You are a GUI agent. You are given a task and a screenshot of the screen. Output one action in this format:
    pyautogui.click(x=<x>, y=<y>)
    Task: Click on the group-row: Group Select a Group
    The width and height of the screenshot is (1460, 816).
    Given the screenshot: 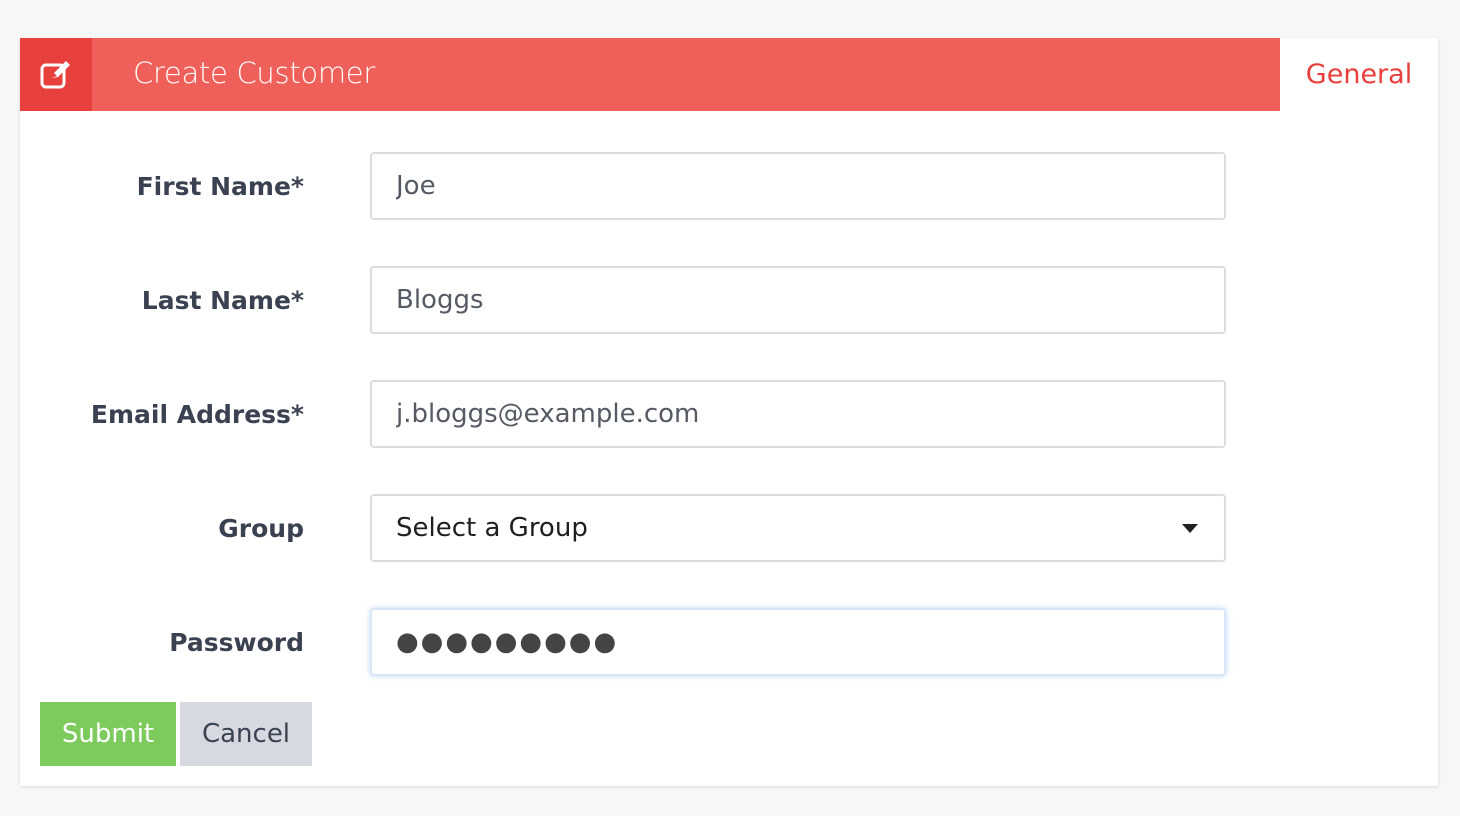 What is the action you would take?
    pyautogui.click(x=729, y=528)
    